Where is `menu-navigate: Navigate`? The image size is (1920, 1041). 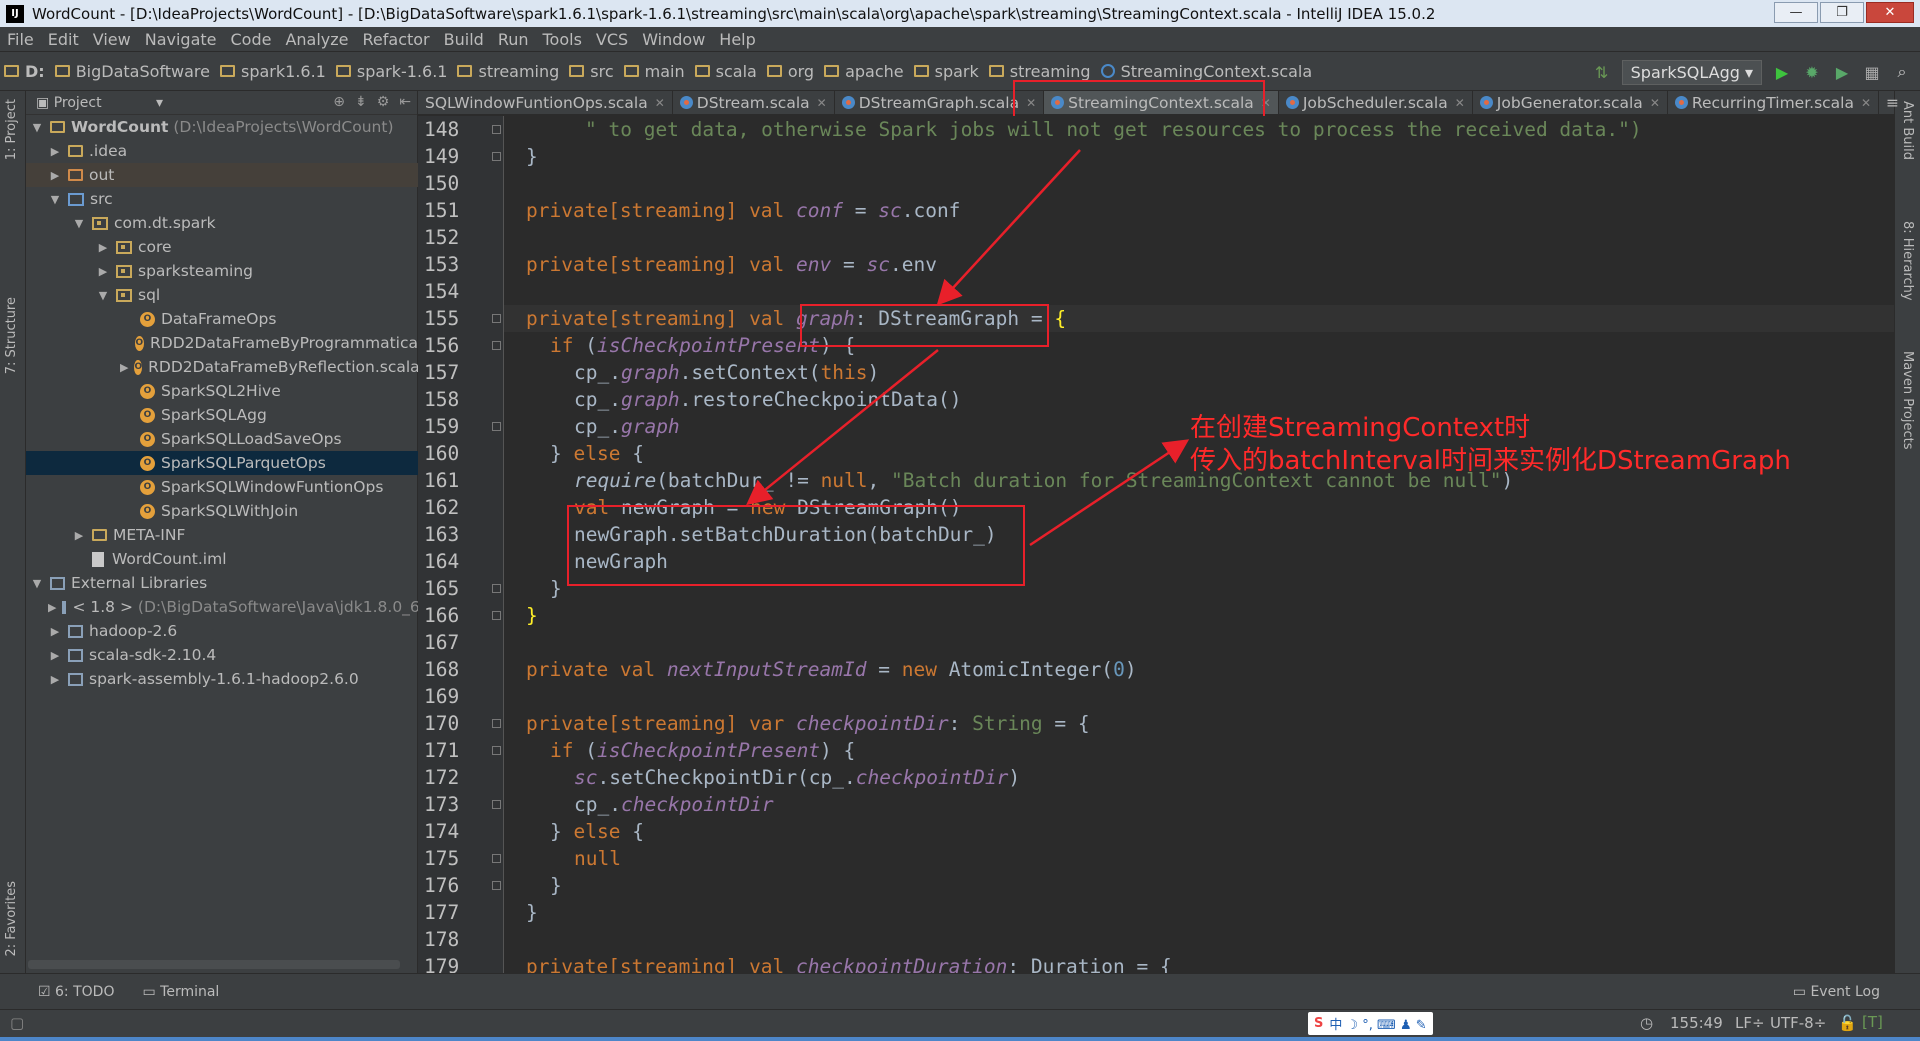 menu-navigate: Navigate is located at coordinates (181, 39).